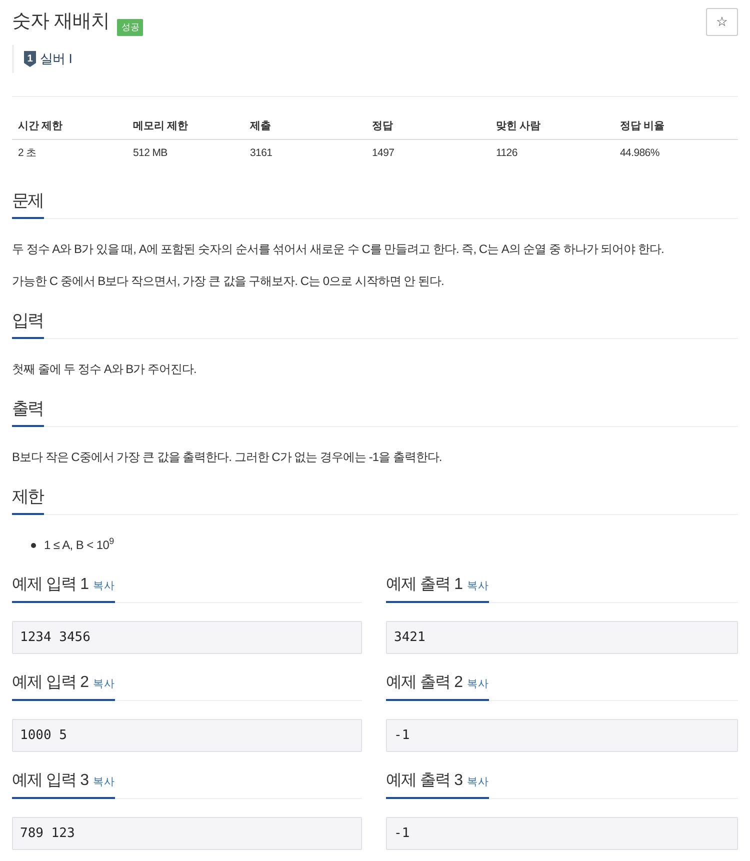 Image resolution: width=750 pixels, height=861 pixels. What do you see at coordinates (27, 153) in the screenshot?
I see `table-cell-text: 2 초` at bounding box center [27, 153].